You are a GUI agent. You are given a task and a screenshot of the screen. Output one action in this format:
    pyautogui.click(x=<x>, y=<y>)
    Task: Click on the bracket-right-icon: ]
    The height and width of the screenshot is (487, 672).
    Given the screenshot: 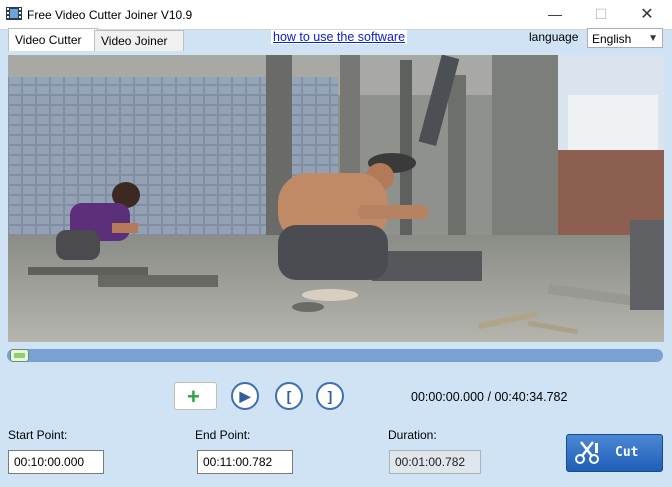 What is the action you would take?
    pyautogui.click(x=330, y=396)
    